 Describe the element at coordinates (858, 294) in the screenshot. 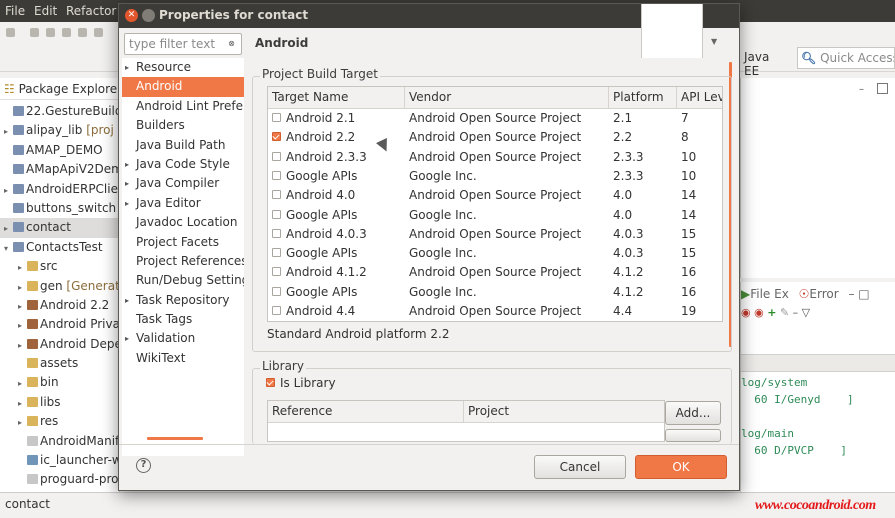

I see `minimize-icon: – □` at that location.